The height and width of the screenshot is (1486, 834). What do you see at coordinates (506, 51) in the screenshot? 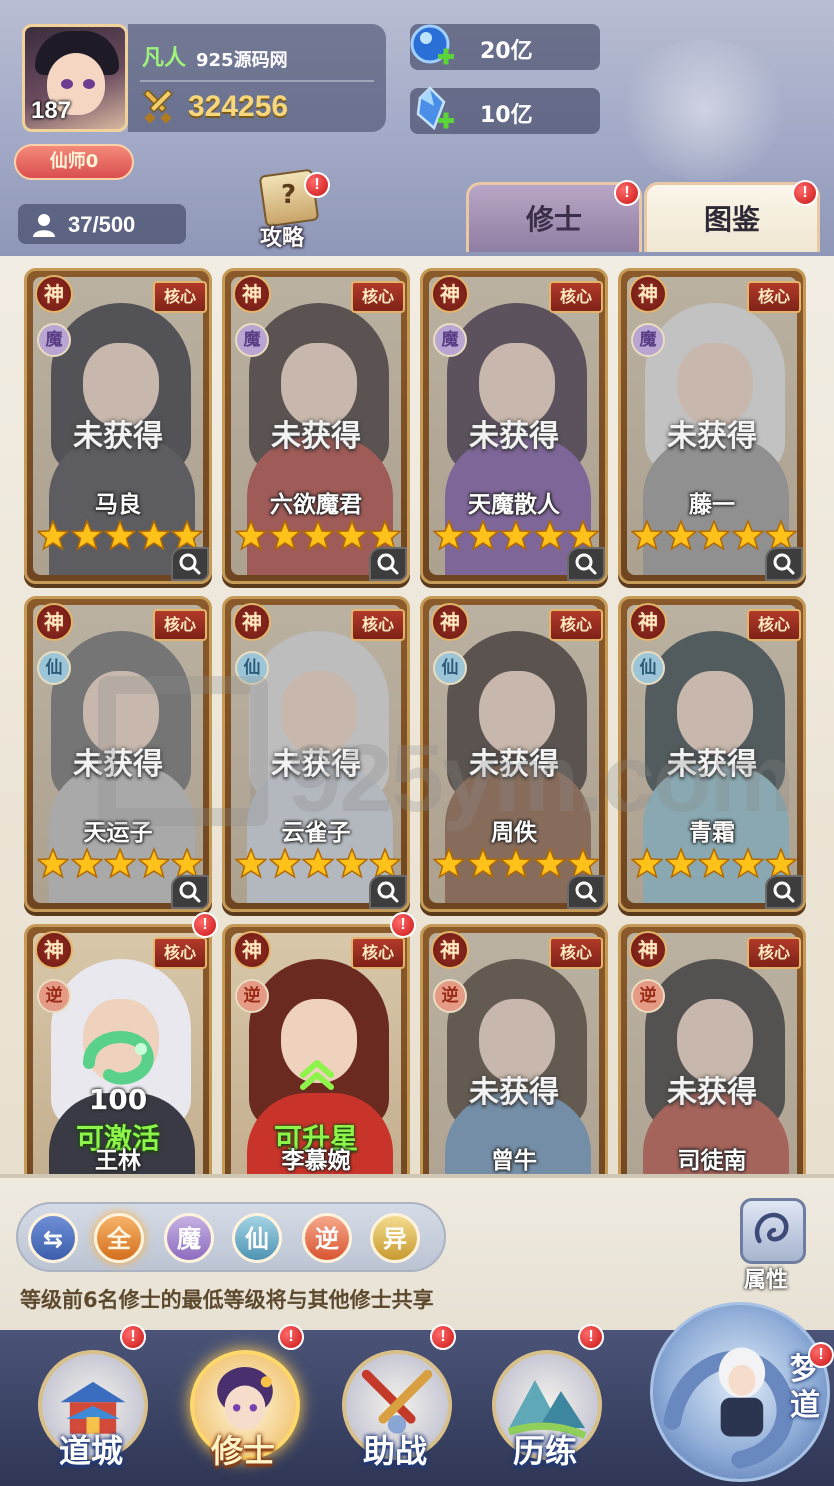
I see `orb-count: 20亿` at bounding box center [506, 51].